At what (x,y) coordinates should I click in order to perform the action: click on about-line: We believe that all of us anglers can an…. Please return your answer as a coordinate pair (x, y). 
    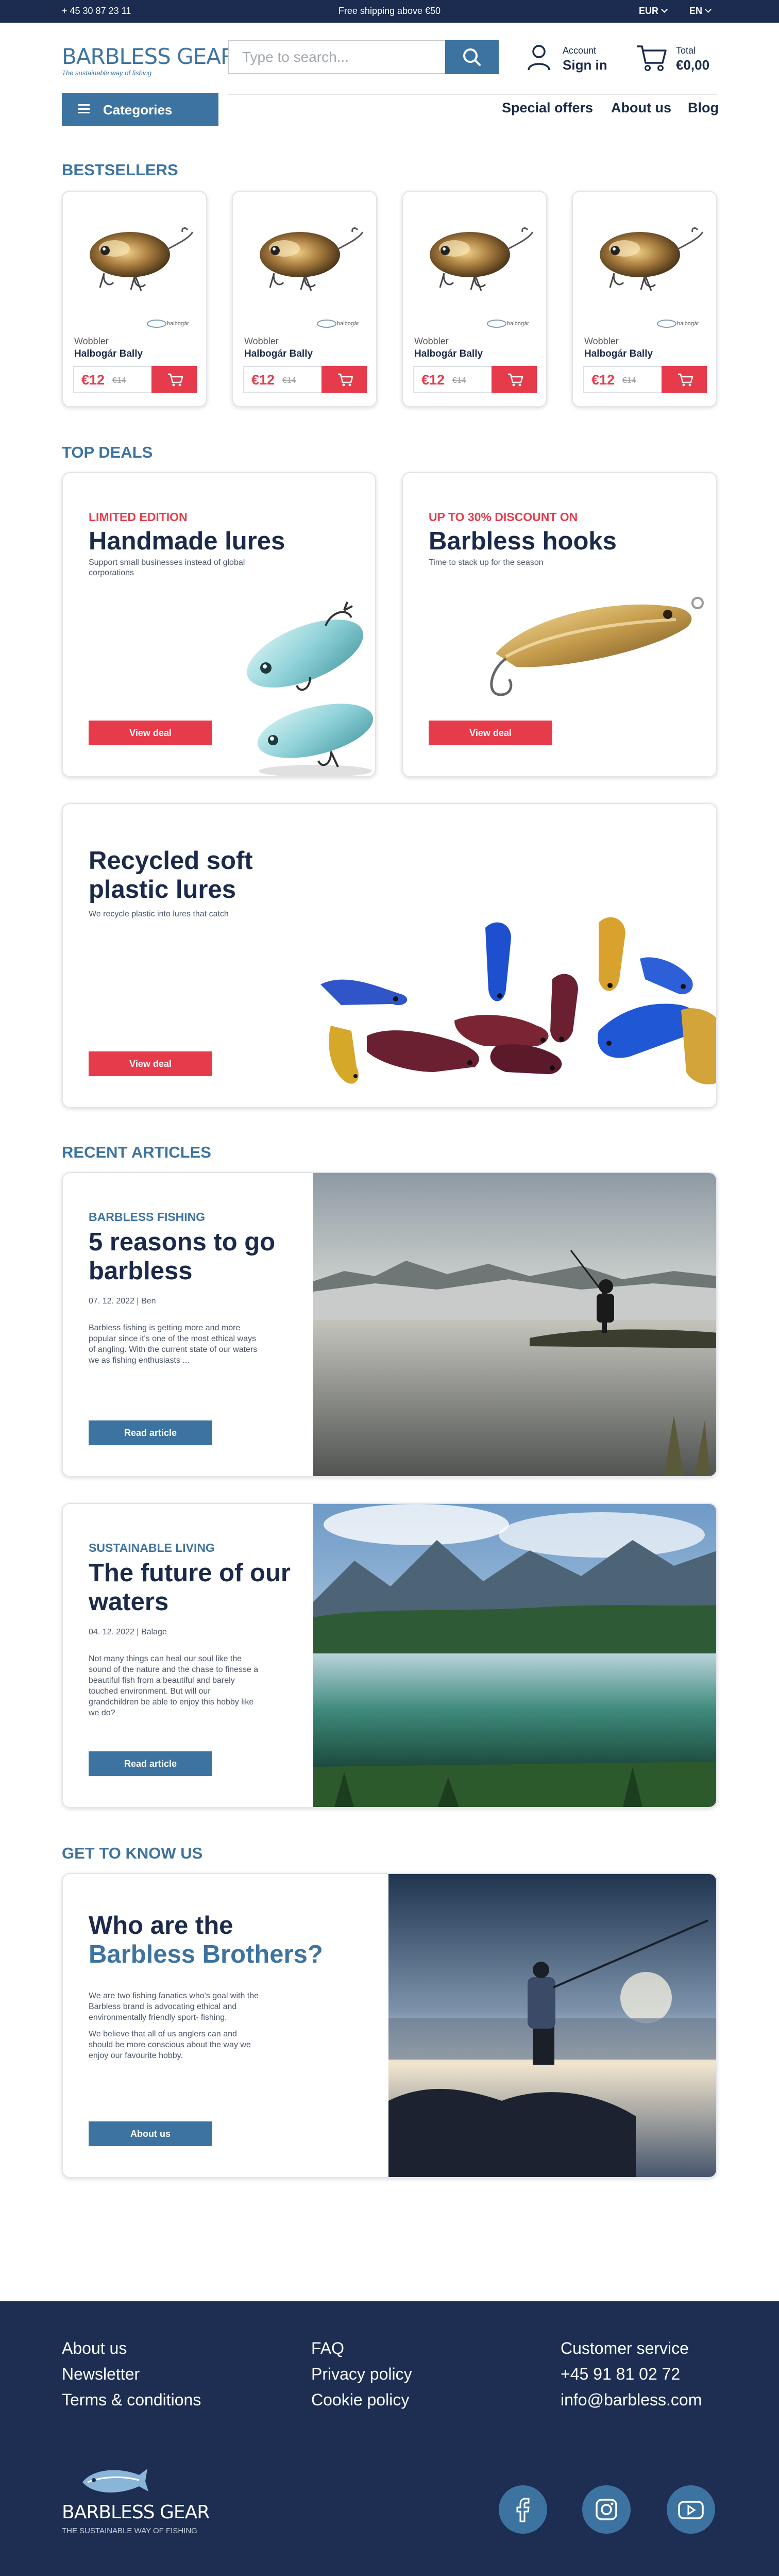
    Looking at the image, I should click on (163, 2034).